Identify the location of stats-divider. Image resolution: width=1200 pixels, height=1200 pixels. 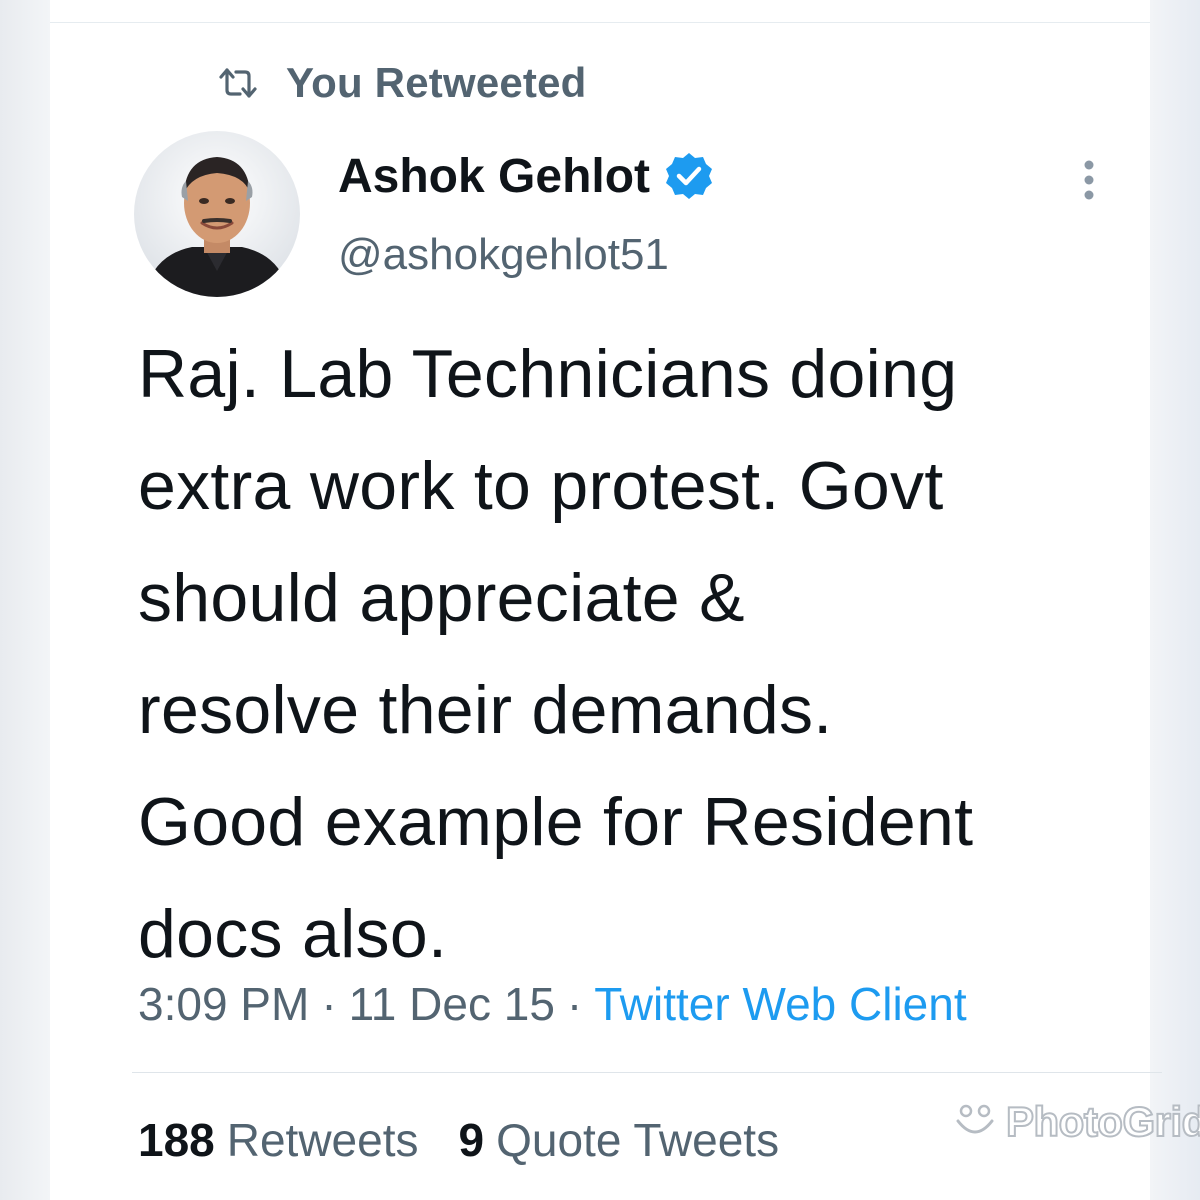
(647, 1072).